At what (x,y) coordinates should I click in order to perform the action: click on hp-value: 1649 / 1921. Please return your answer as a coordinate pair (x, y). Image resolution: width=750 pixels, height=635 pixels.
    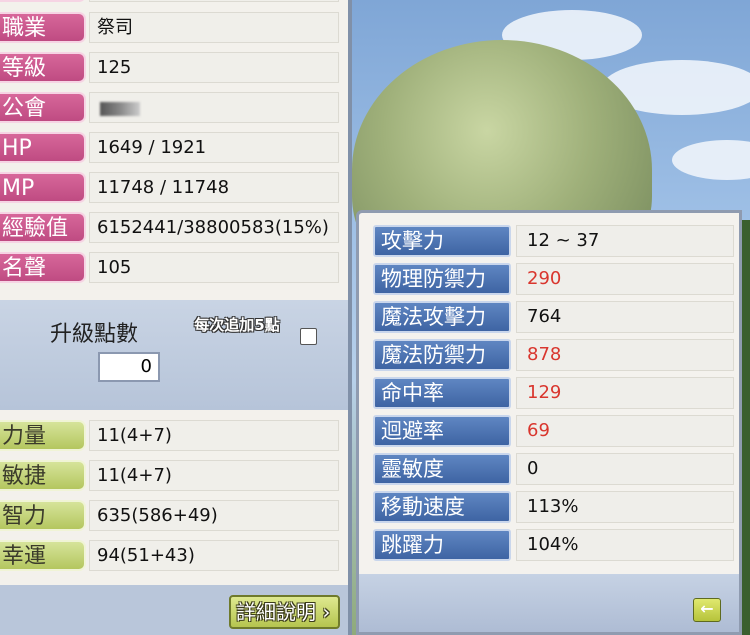
    Looking at the image, I should click on (214, 147).